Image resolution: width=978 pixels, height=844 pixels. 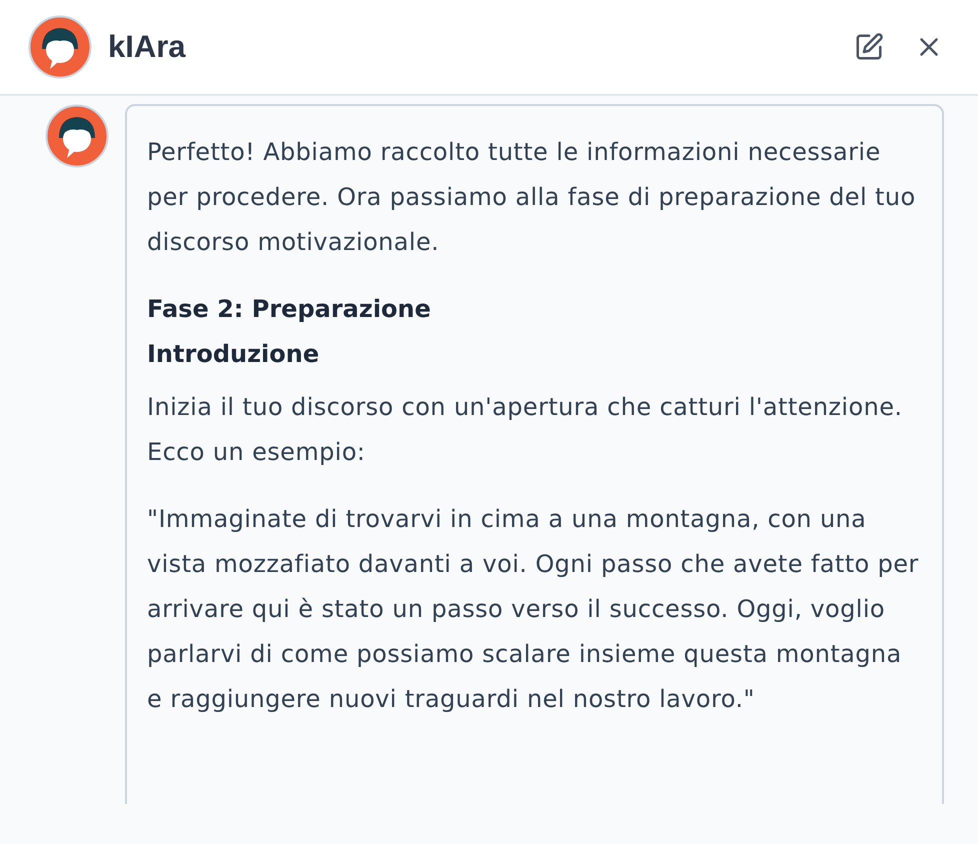 I want to click on edit-icon, so click(x=869, y=47).